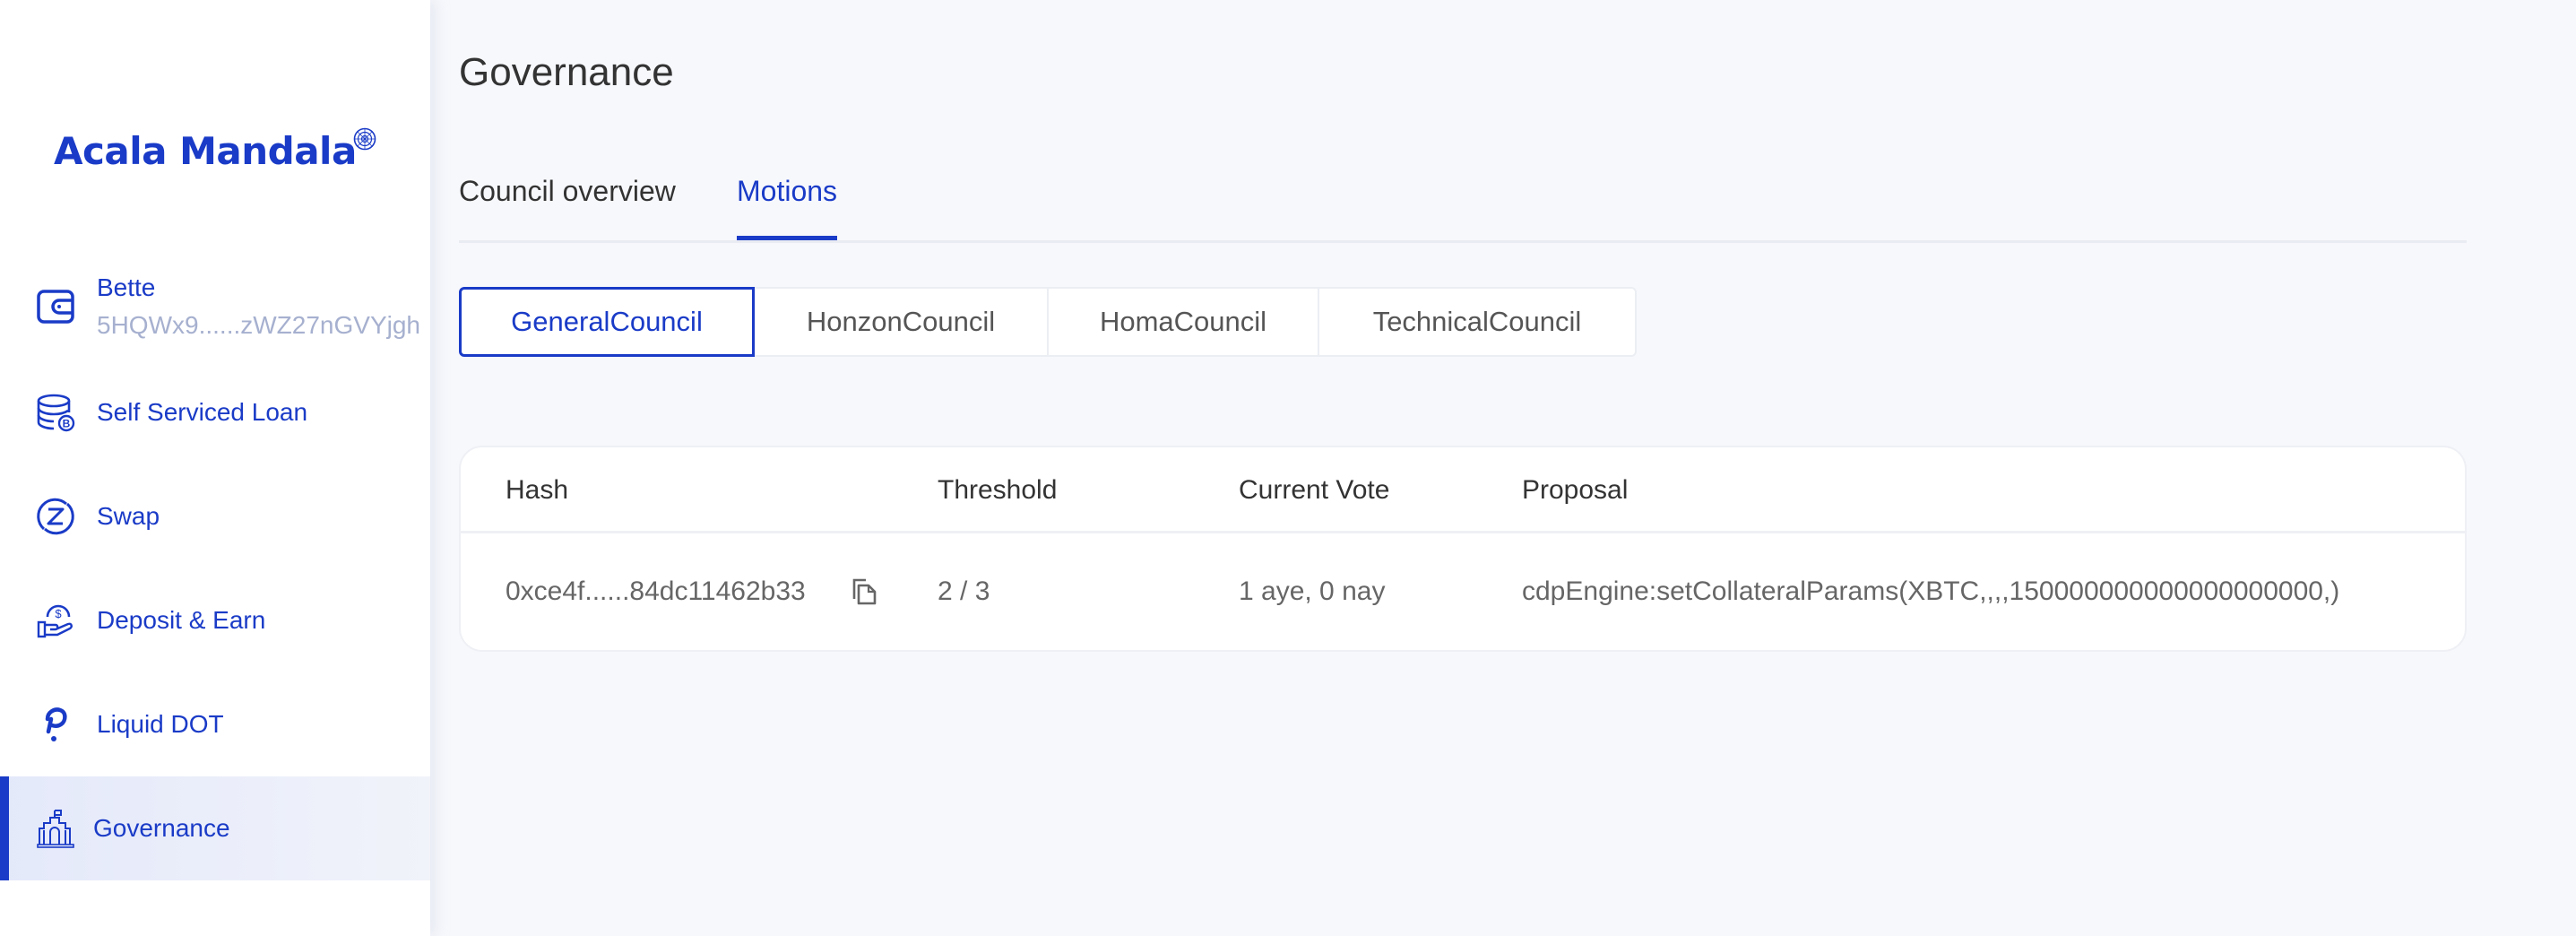 The image size is (2576, 936). I want to click on council-tab-honzon: HonzonCouncil, so click(902, 322).